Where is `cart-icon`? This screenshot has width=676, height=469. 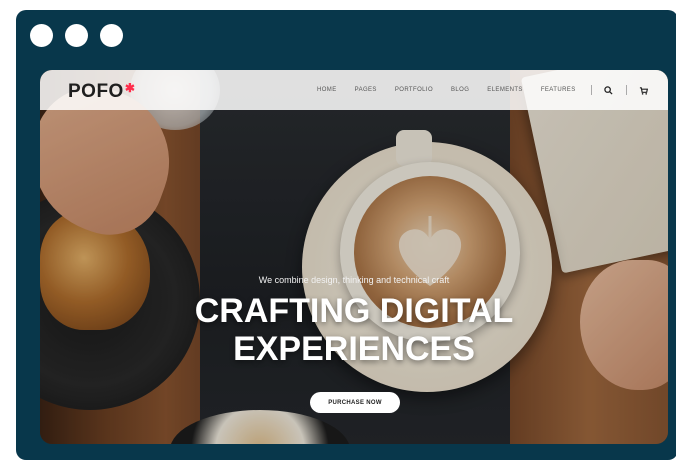 cart-icon is located at coordinates (644, 90).